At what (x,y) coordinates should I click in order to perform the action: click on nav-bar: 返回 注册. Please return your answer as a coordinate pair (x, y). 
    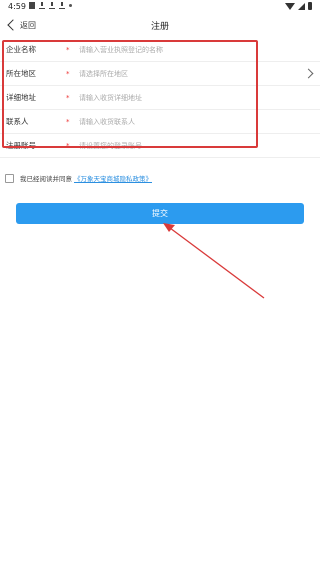
    Looking at the image, I should click on (160, 25).